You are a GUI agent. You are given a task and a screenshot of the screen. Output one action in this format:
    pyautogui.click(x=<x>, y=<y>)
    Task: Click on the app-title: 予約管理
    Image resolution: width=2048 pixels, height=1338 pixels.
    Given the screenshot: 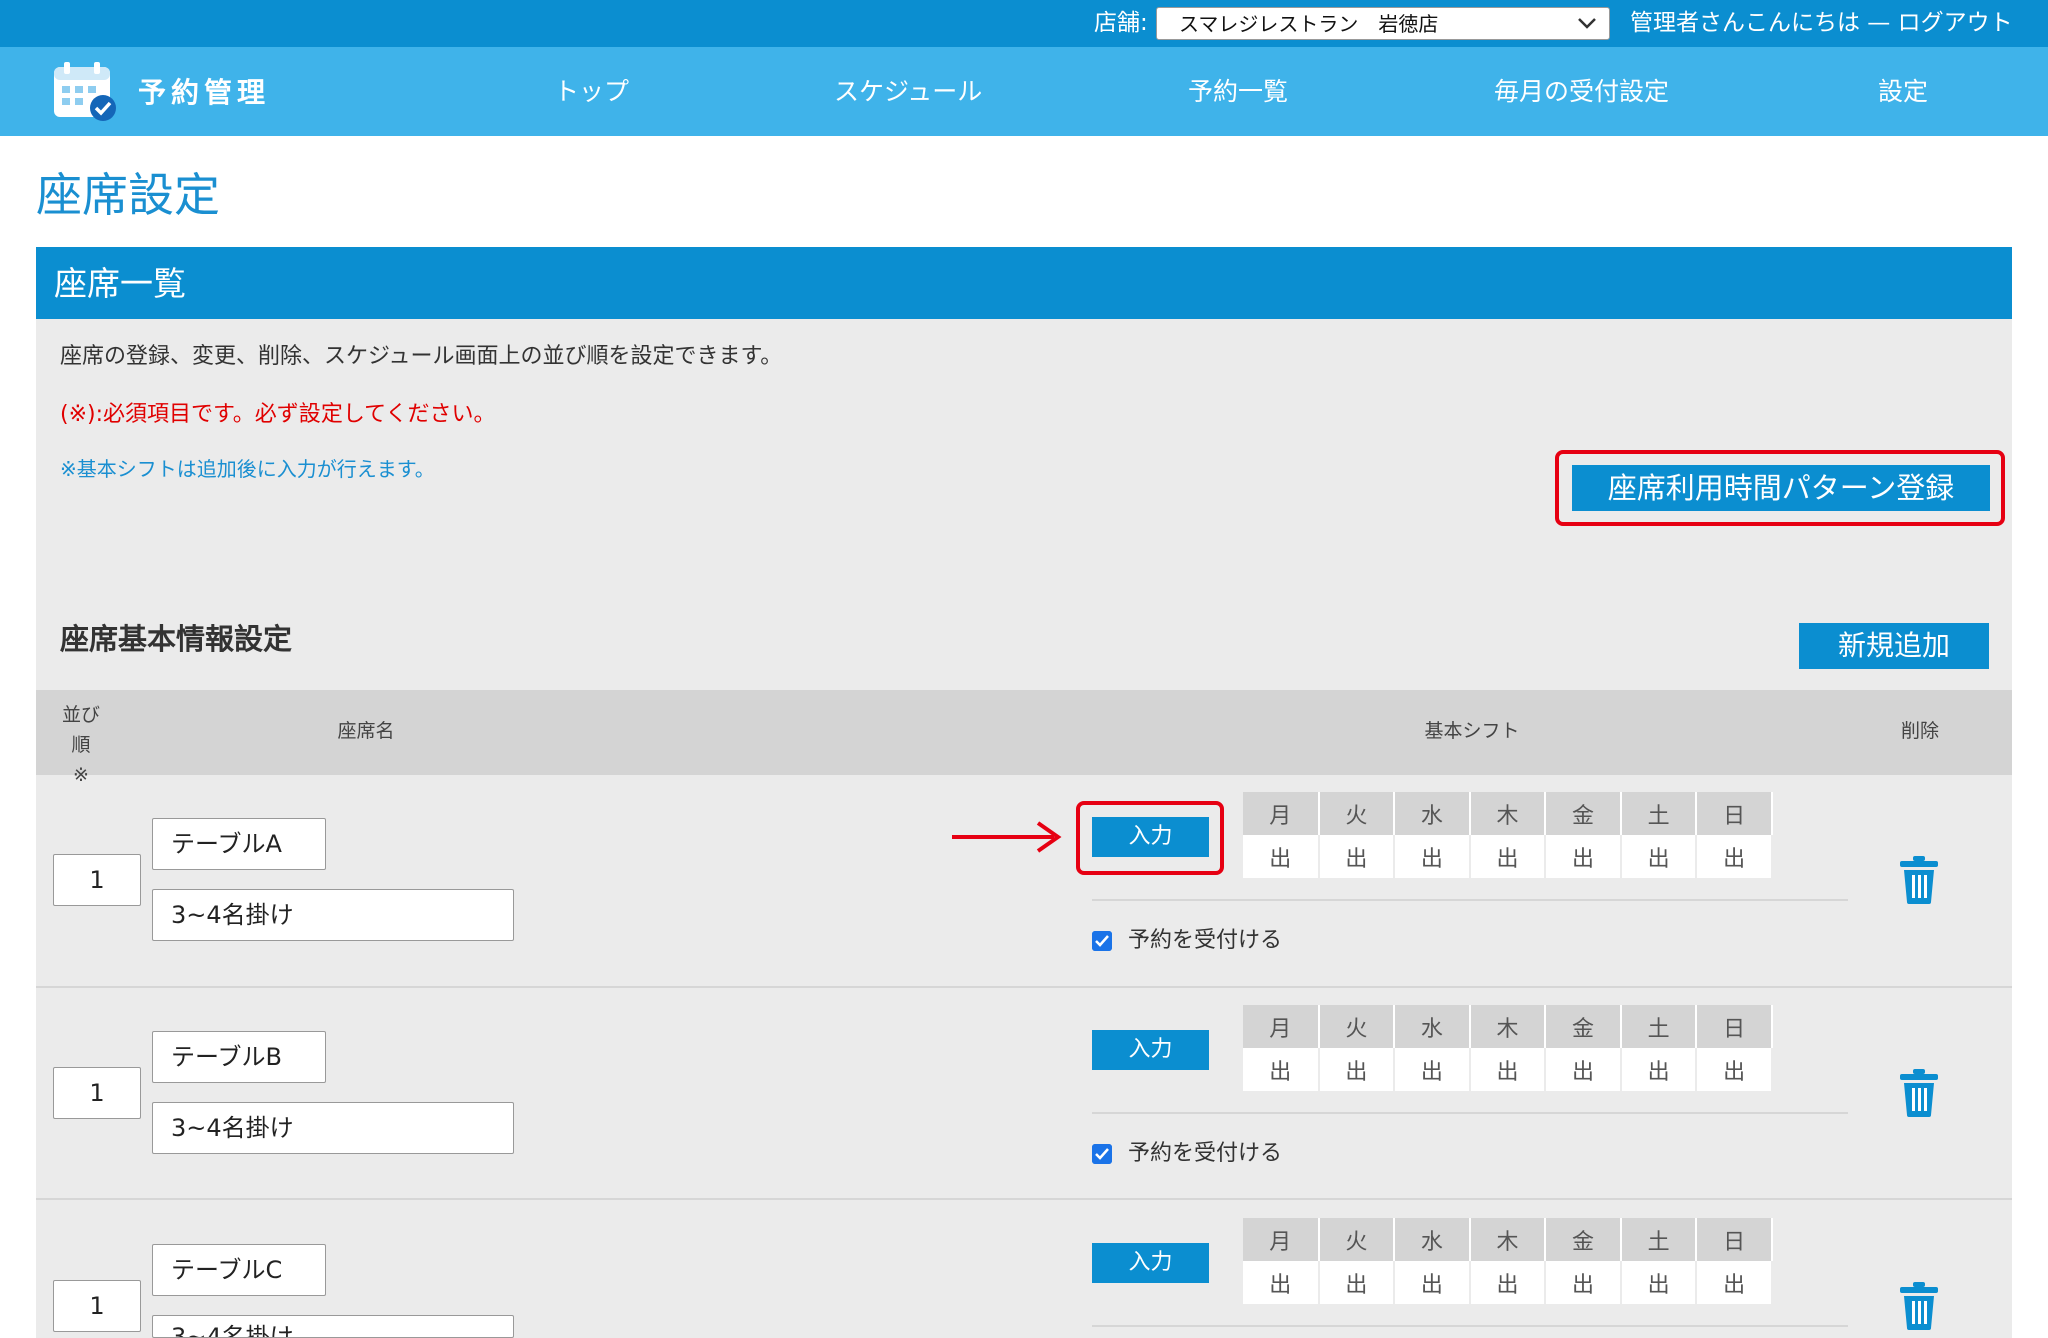 What is the action you would take?
    pyautogui.click(x=204, y=92)
    